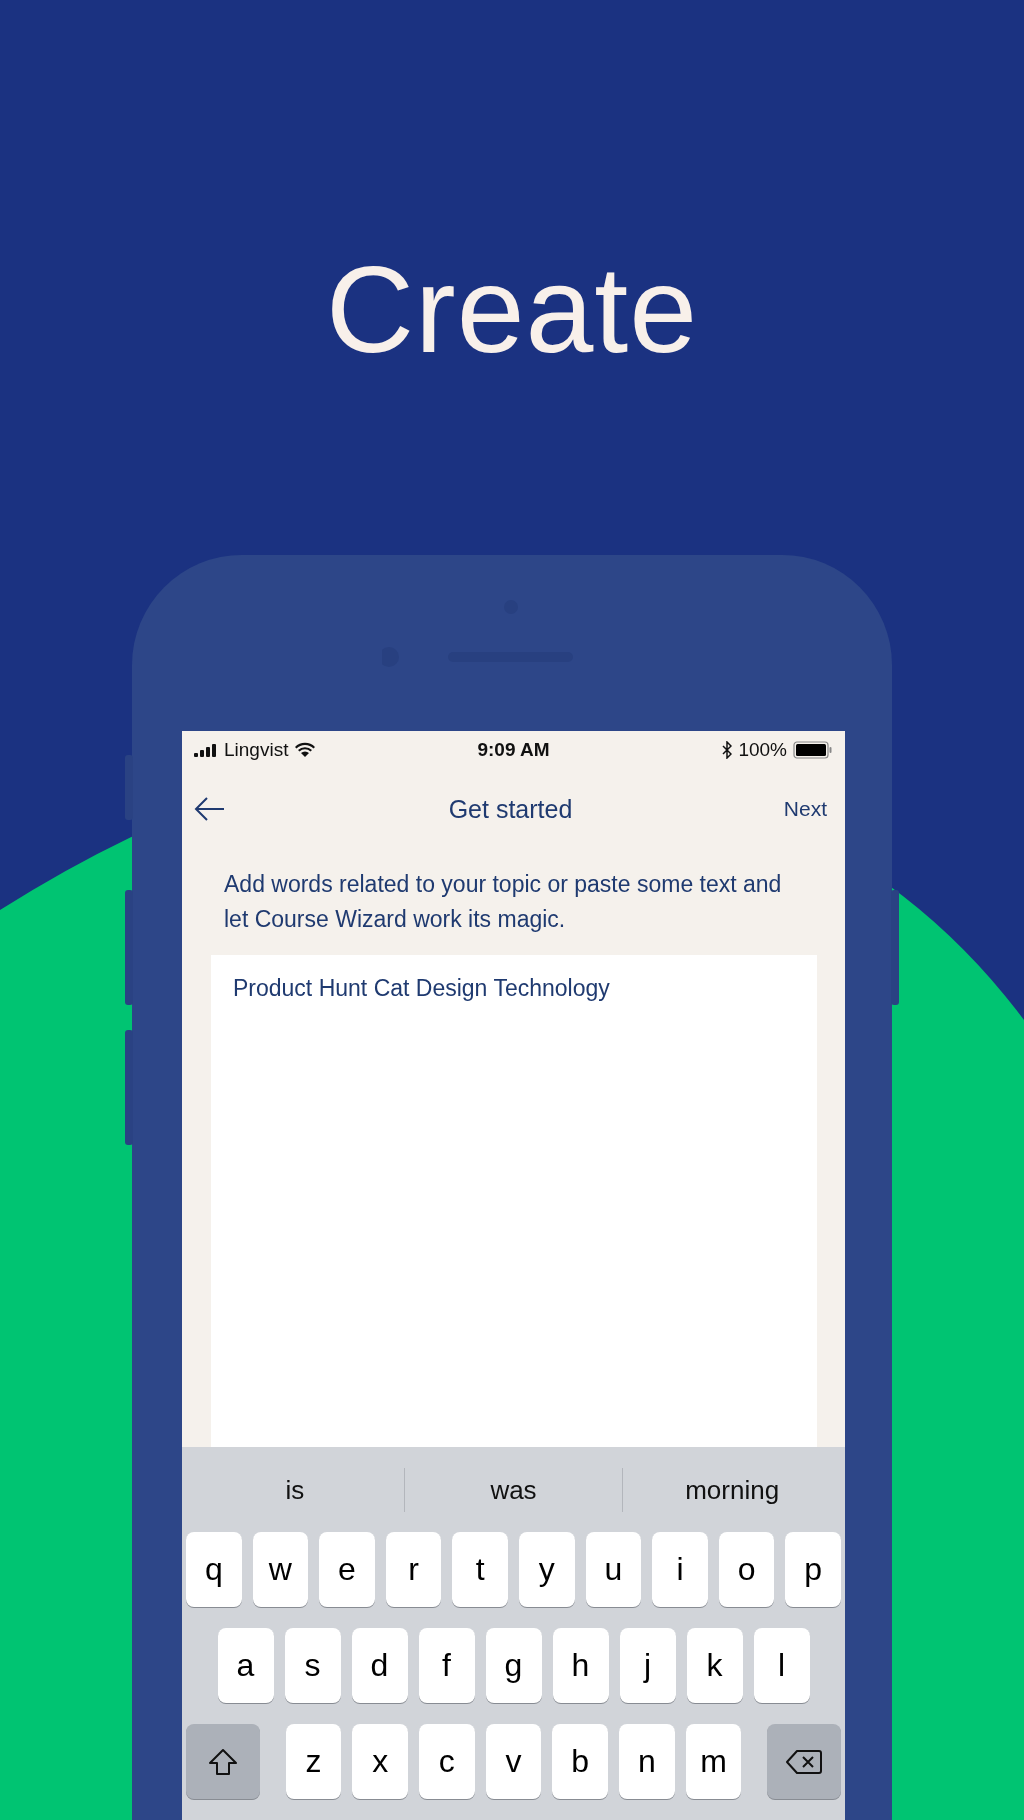 The width and height of the screenshot is (1024, 1820). Describe the element at coordinates (280, 1569) in the screenshot. I see `keyboard-key: w` at that location.